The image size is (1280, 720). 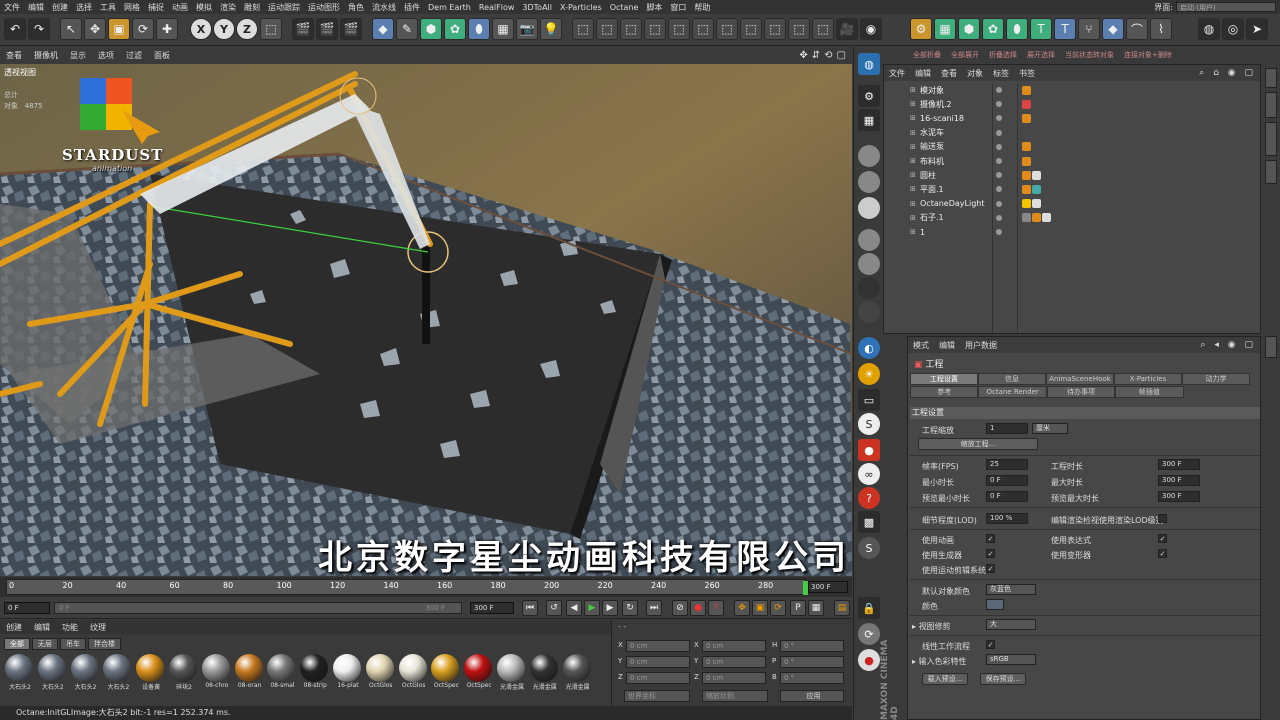 What do you see at coordinates (351, 29) in the screenshot?
I see `render-settings-icon: 🎬` at bounding box center [351, 29].